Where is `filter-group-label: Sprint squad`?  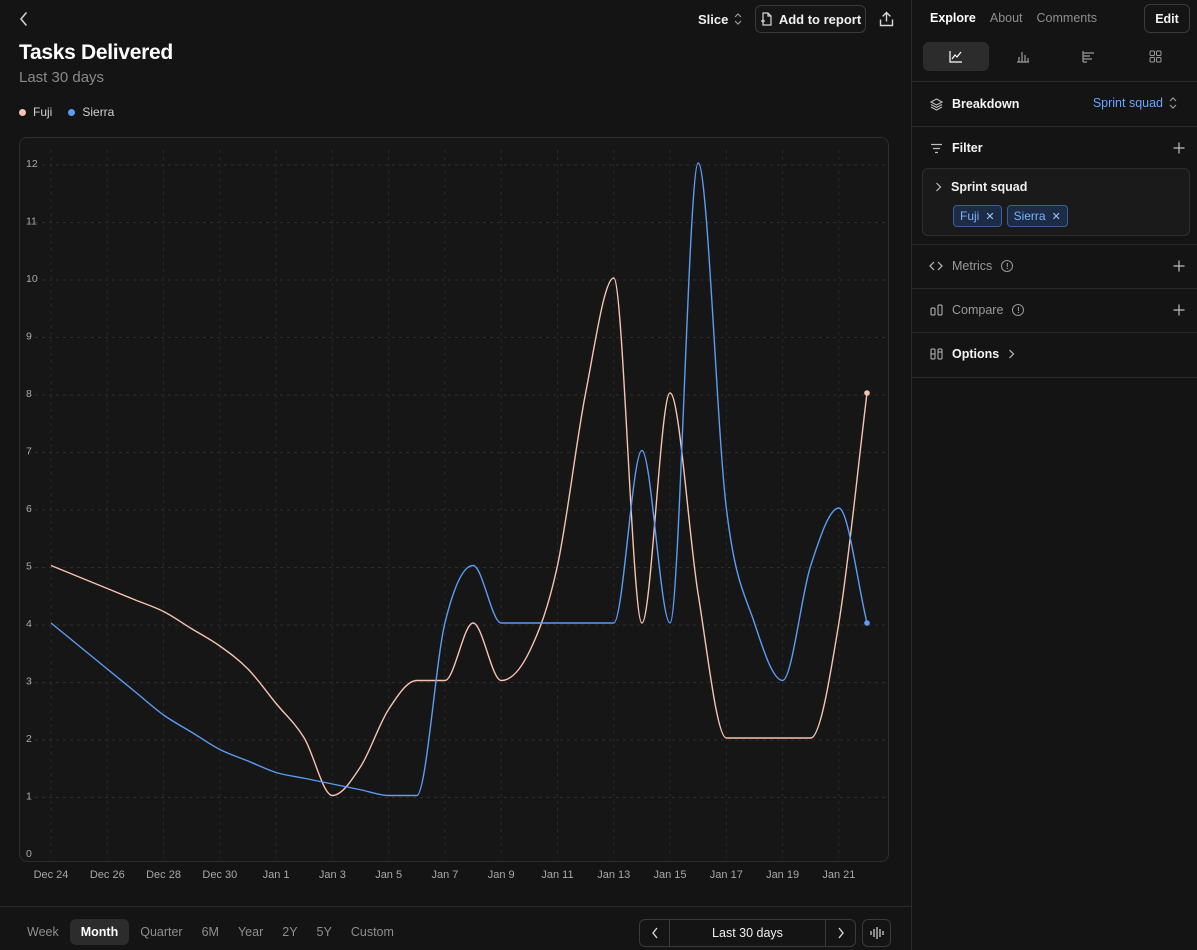 filter-group-label: Sprint squad is located at coordinates (989, 187).